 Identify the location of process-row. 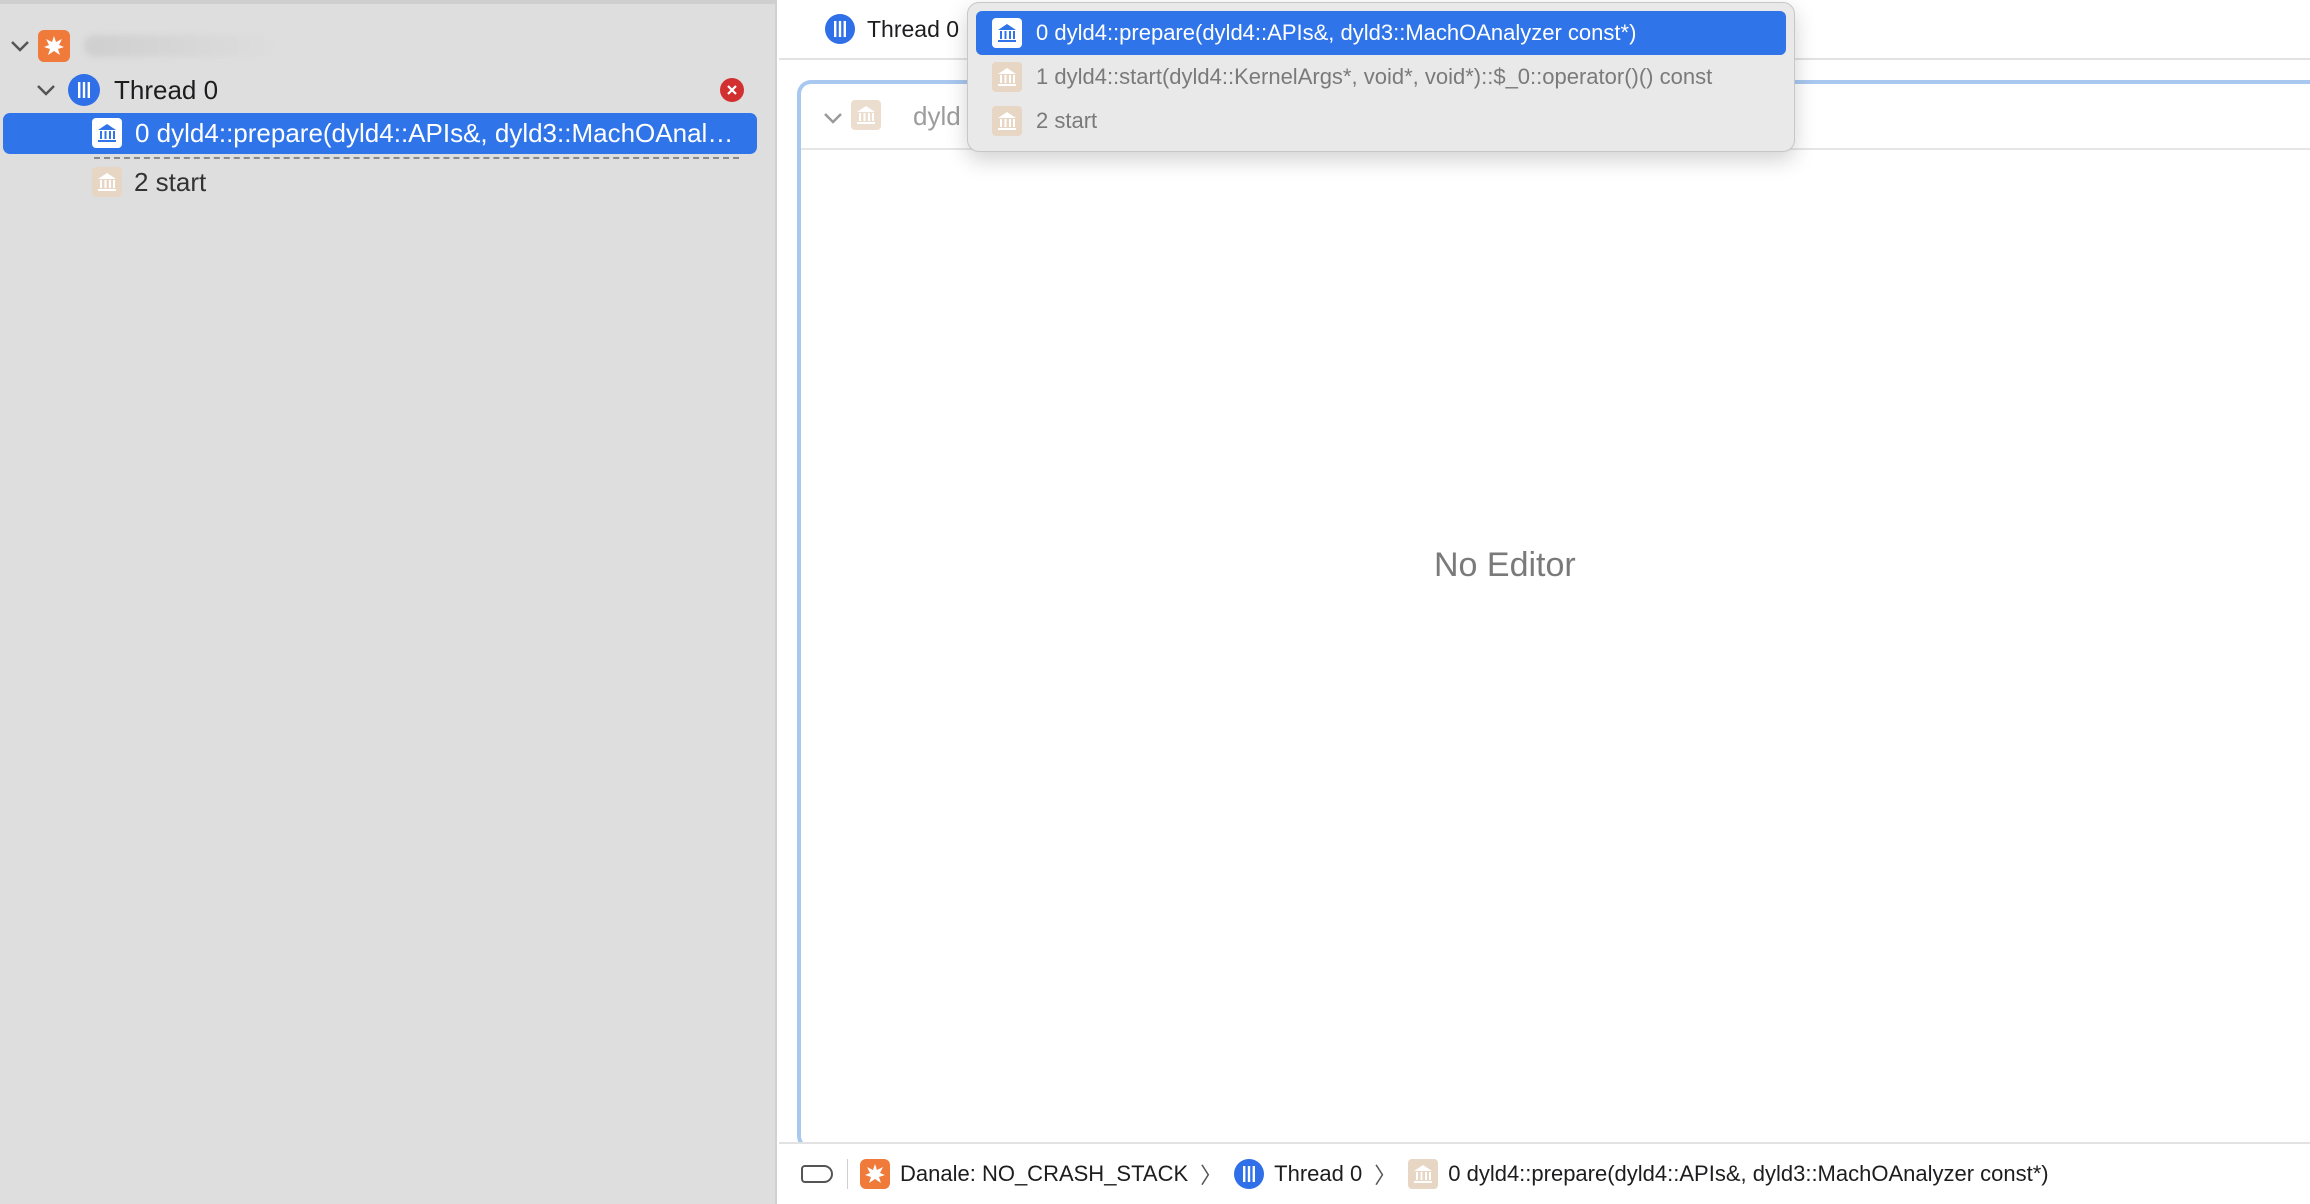
(147, 46).